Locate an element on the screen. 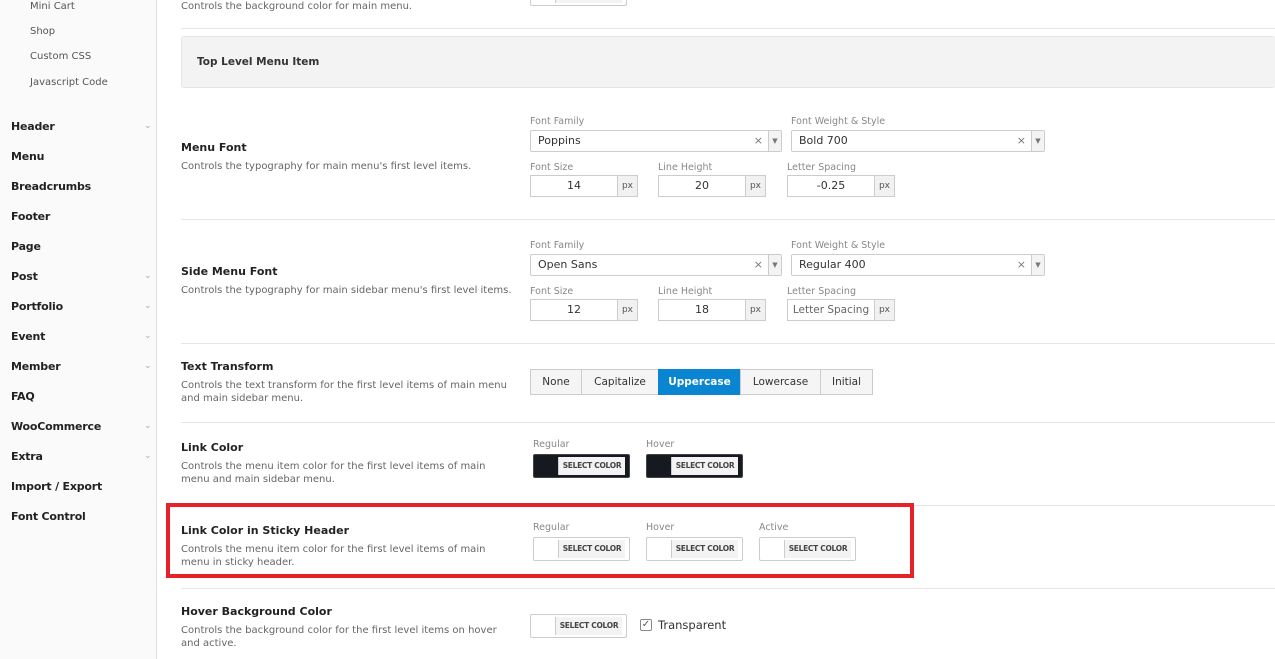 This screenshot has width=1275, height=659. sidebar-item-breadcrumbs: Breadcrumbs is located at coordinates (51, 186).